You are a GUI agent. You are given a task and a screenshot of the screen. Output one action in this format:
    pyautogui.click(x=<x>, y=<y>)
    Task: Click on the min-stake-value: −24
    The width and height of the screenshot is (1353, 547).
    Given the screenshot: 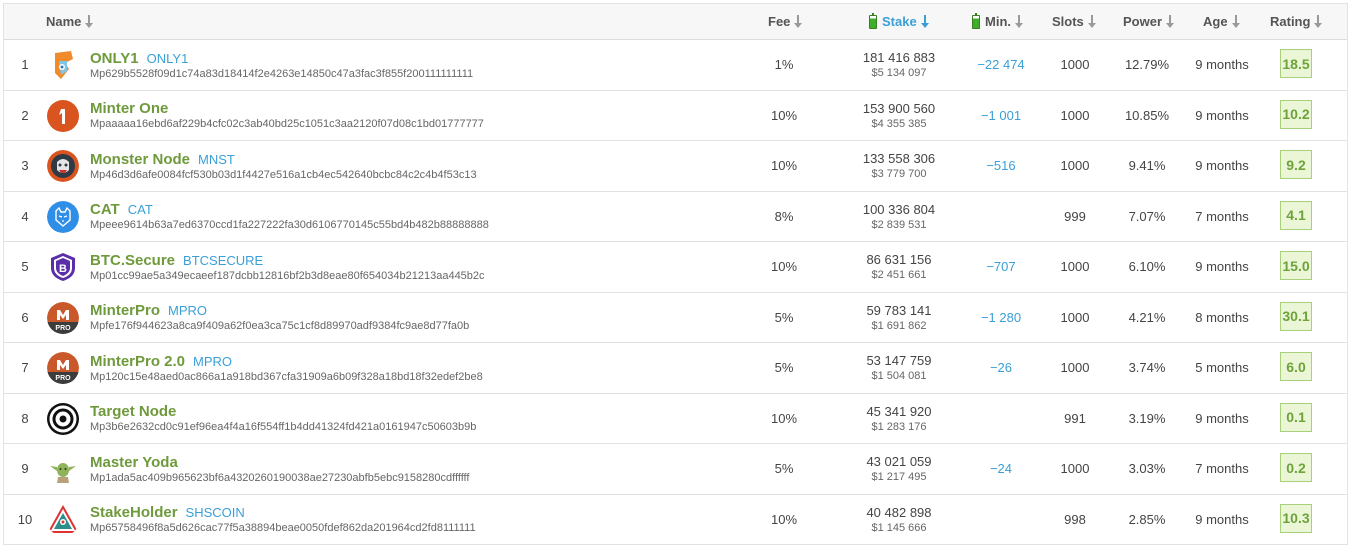 What is the action you would take?
    pyautogui.click(x=1001, y=469)
    